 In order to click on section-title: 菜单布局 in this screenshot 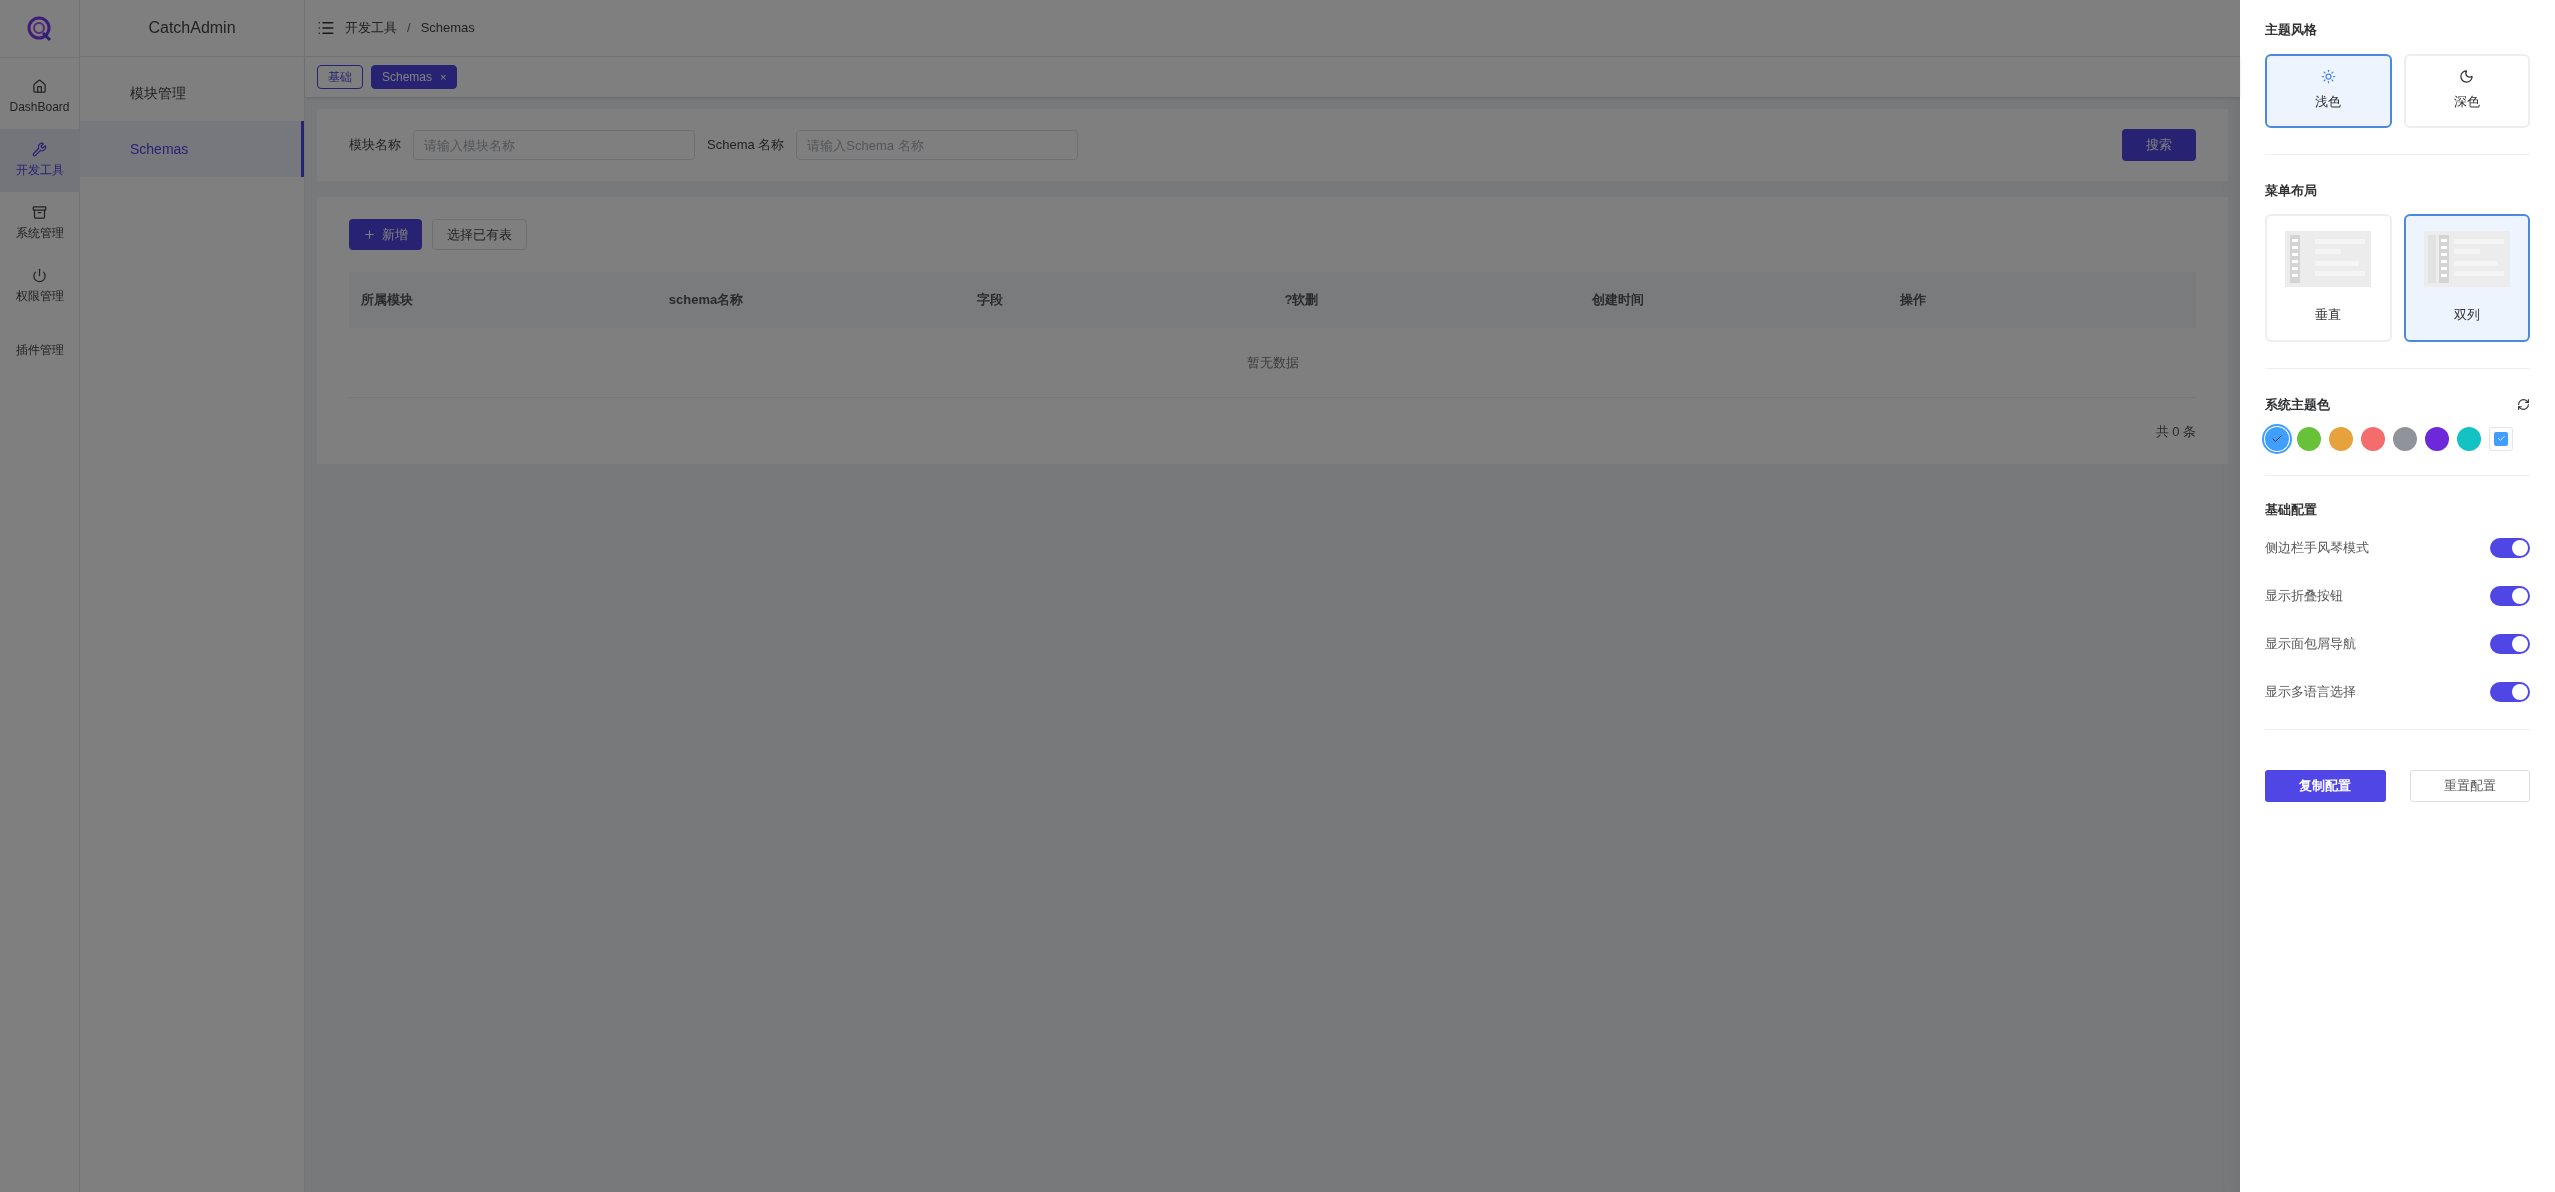, I will do `click(2291, 190)`.